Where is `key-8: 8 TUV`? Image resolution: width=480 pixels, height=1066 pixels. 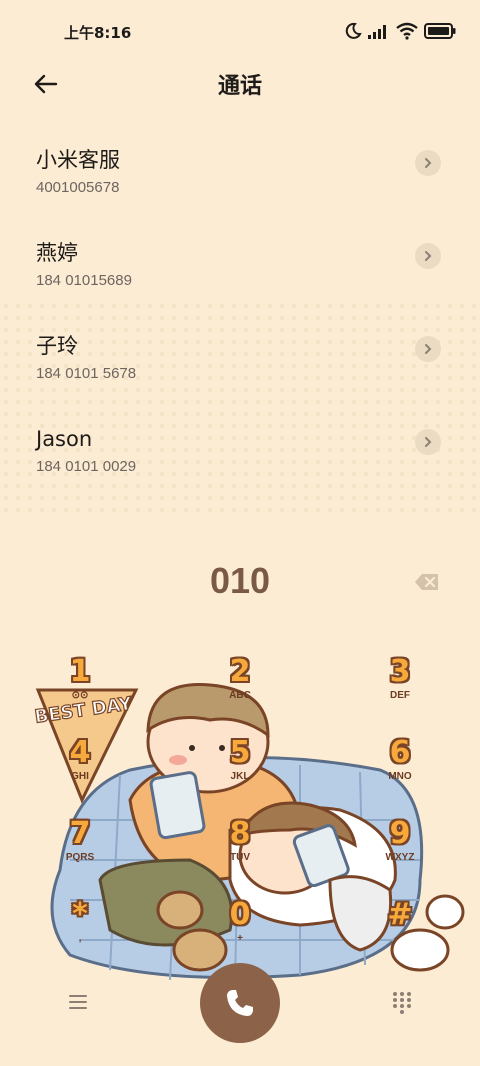 key-8: 8 TUV is located at coordinates (240, 847).